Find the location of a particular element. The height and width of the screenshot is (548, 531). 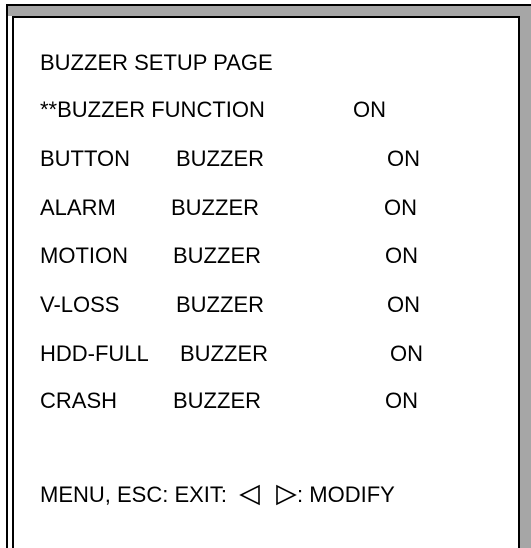

buzzer-function-label: **BUZZER FUNCTION is located at coordinates (152, 110).